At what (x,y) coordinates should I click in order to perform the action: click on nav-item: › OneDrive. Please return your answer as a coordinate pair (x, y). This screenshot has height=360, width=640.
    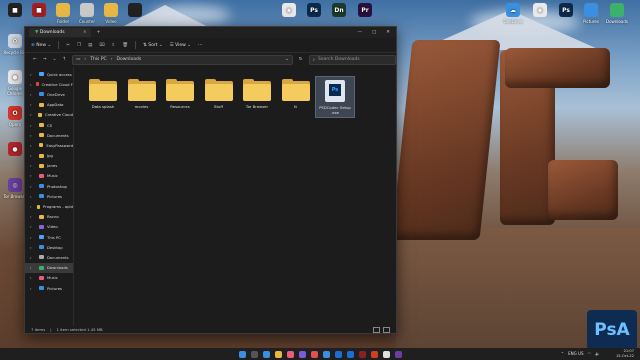
    Looking at the image, I should click on (49, 94).